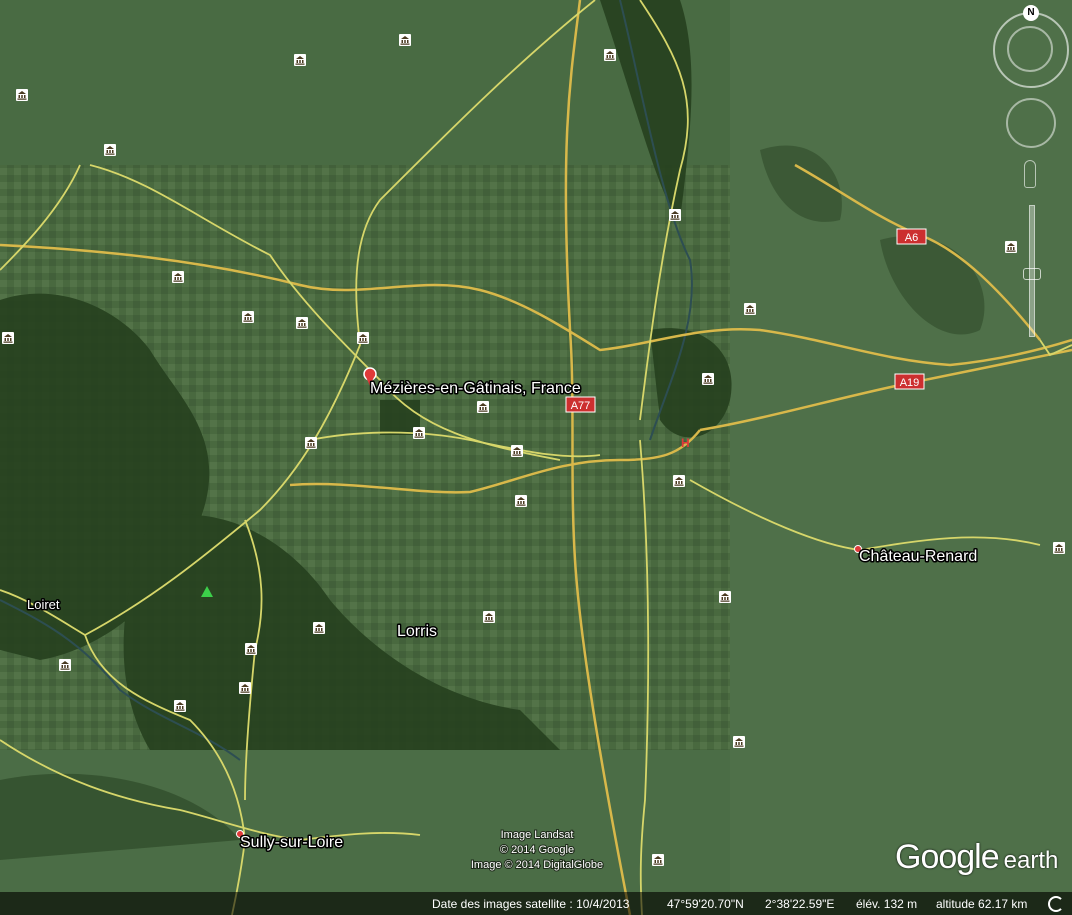  I want to click on latitude-readout: 47°59'20.70"N, so click(705, 904).